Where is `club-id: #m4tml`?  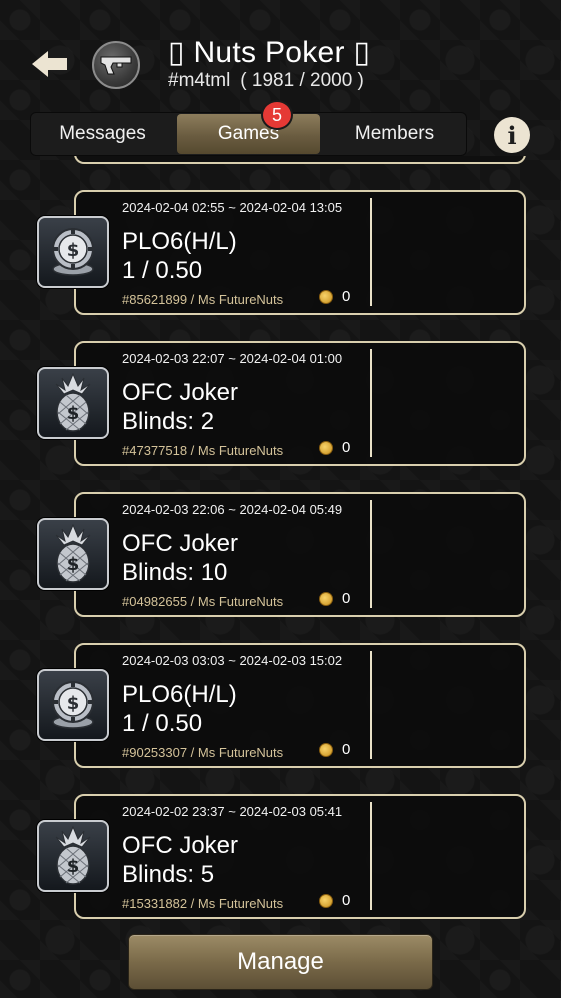 club-id: #m4tml is located at coordinates (199, 80).